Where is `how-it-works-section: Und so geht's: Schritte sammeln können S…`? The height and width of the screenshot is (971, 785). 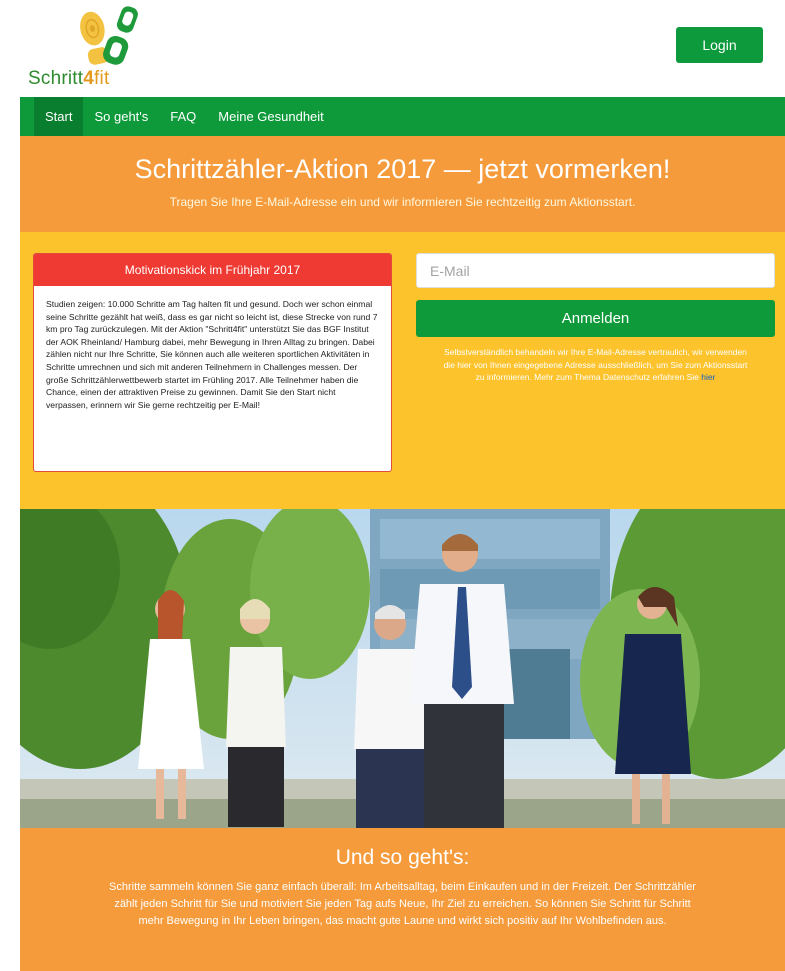 how-it-works-section: Und so geht's: Schritte sammeln können S… is located at coordinates (402, 899).